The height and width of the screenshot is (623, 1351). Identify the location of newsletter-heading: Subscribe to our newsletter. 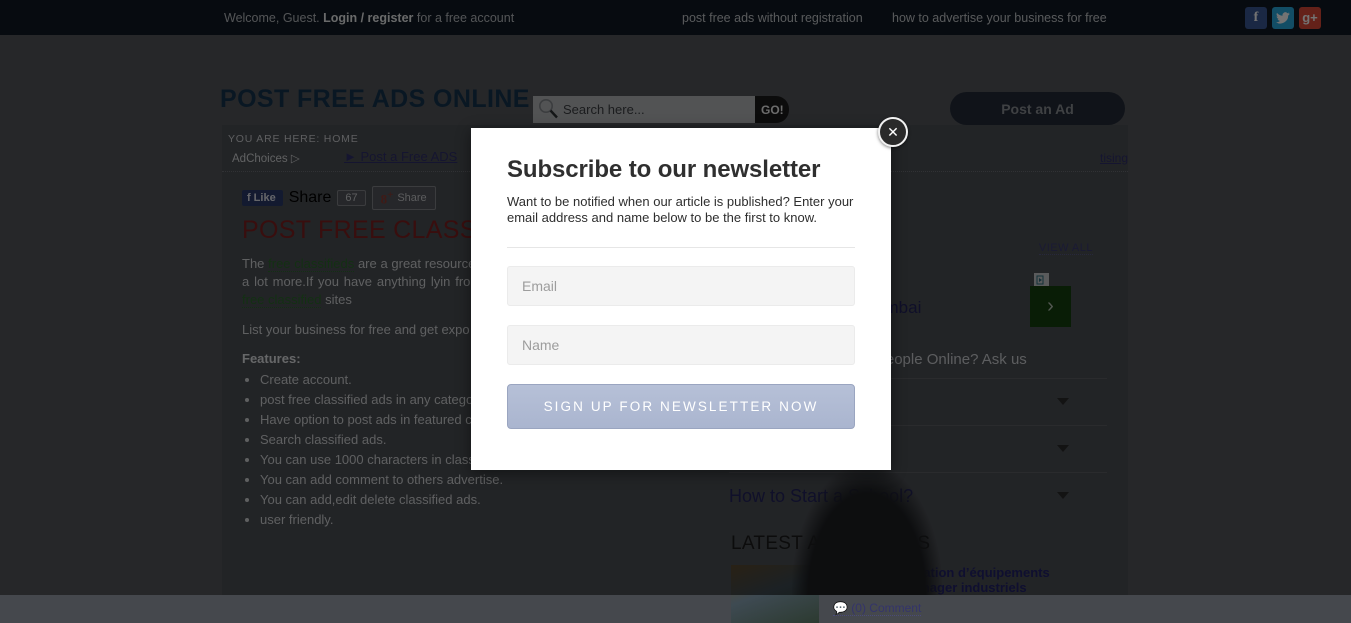
(664, 169).